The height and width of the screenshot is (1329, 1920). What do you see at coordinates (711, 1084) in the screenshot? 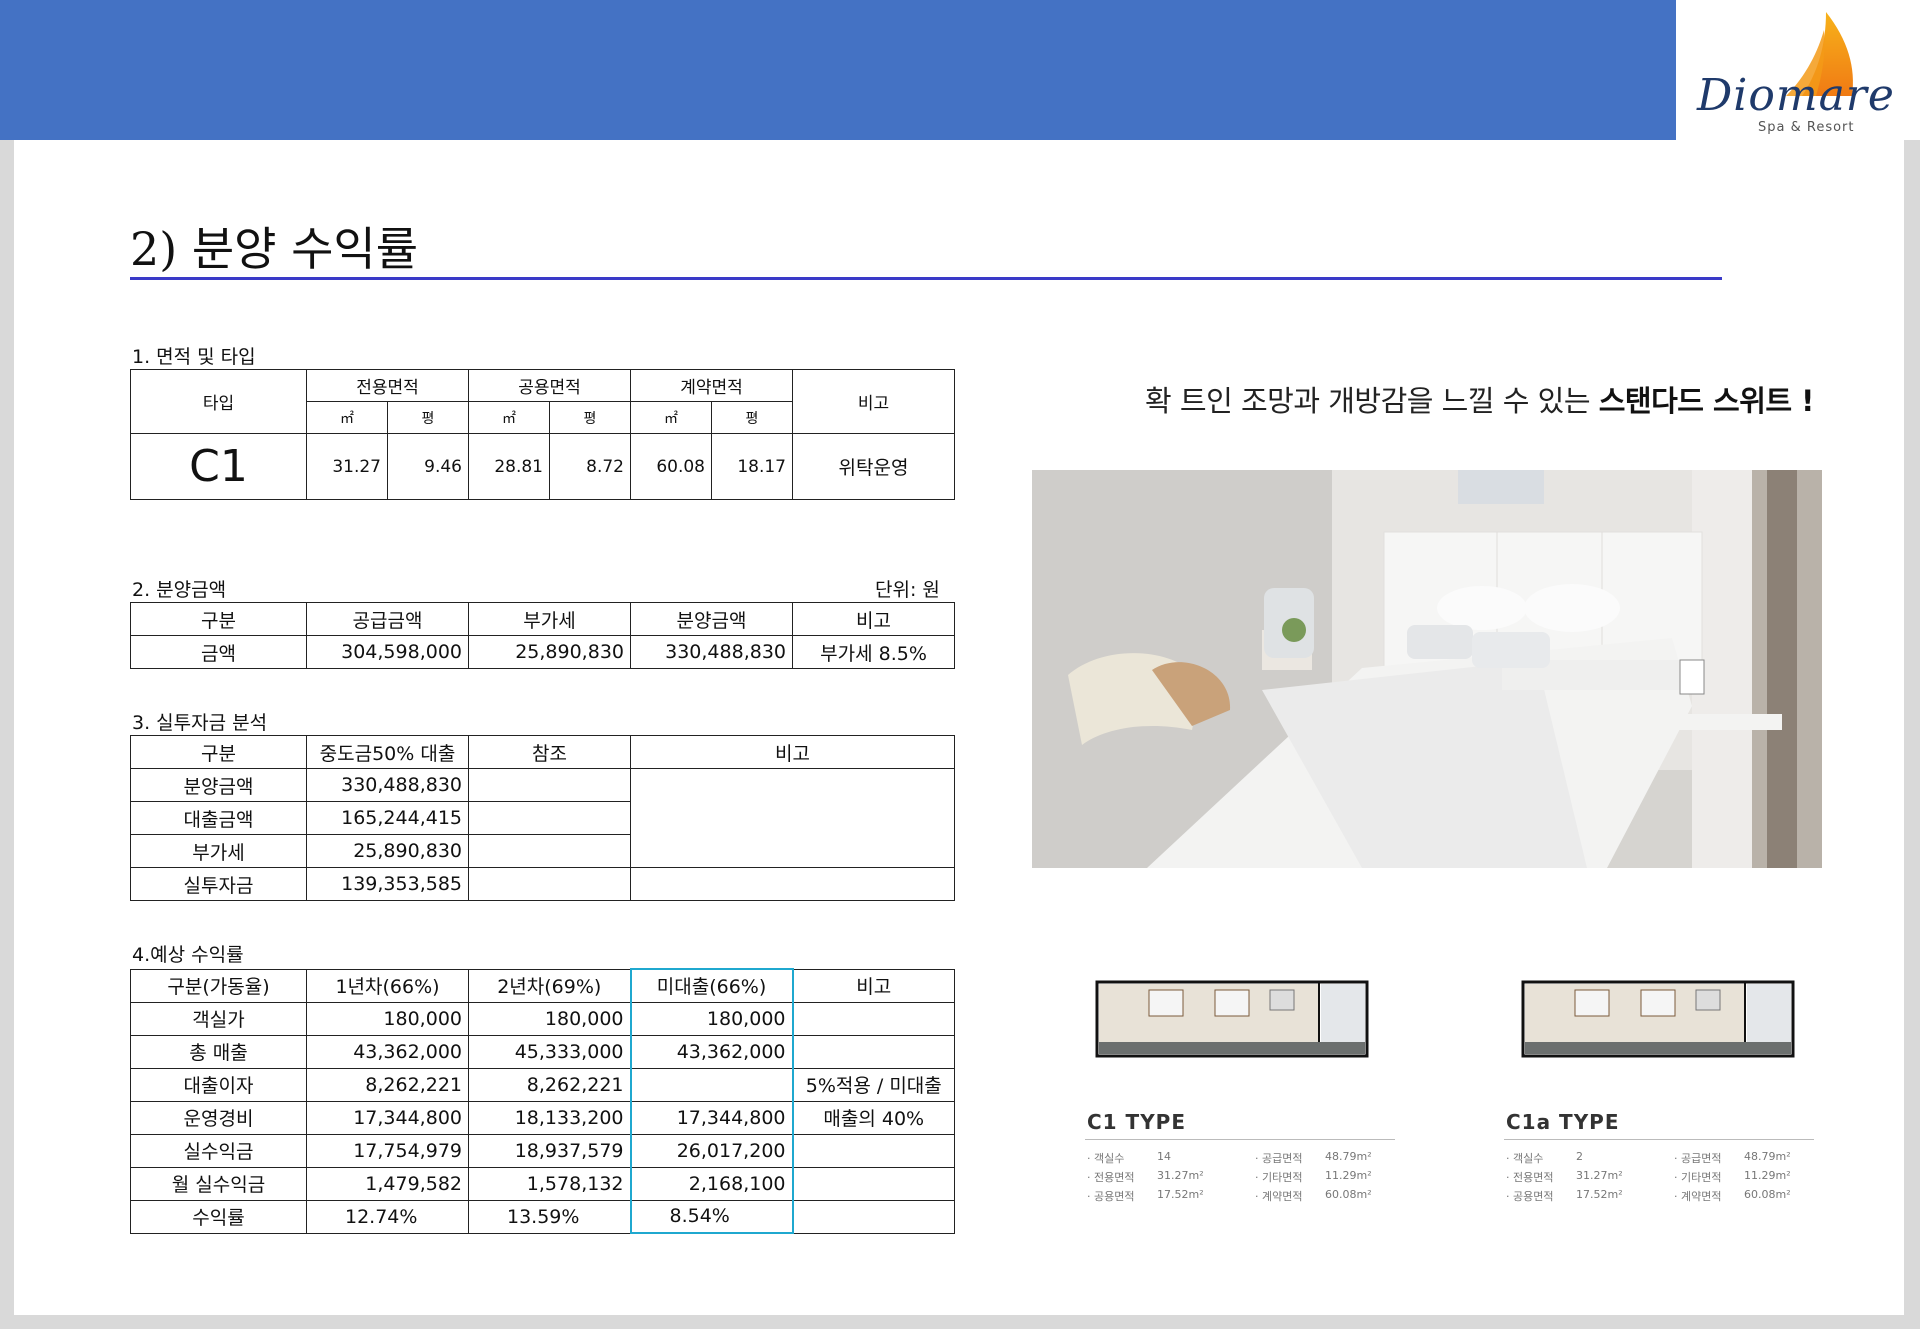
I see `noloan-value` at bounding box center [711, 1084].